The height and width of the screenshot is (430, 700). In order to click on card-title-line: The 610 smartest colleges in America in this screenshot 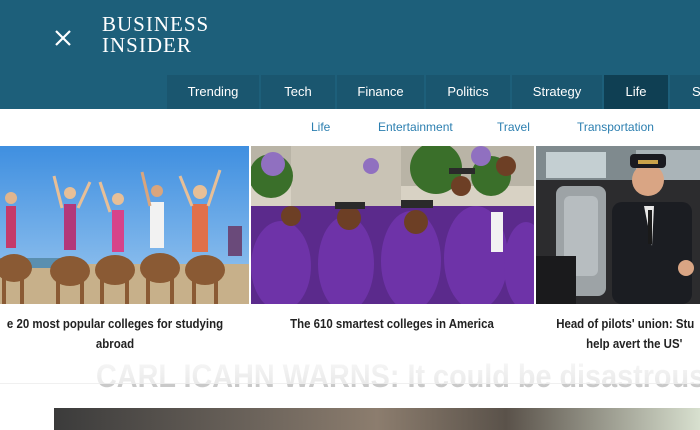, I will do `click(392, 323)`.